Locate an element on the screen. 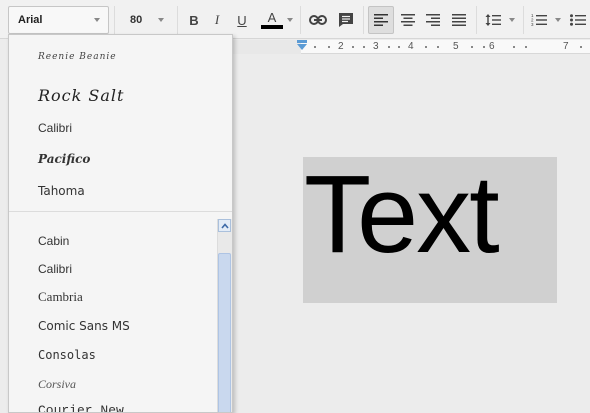  ruler-number: 5 is located at coordinates (456, 46).